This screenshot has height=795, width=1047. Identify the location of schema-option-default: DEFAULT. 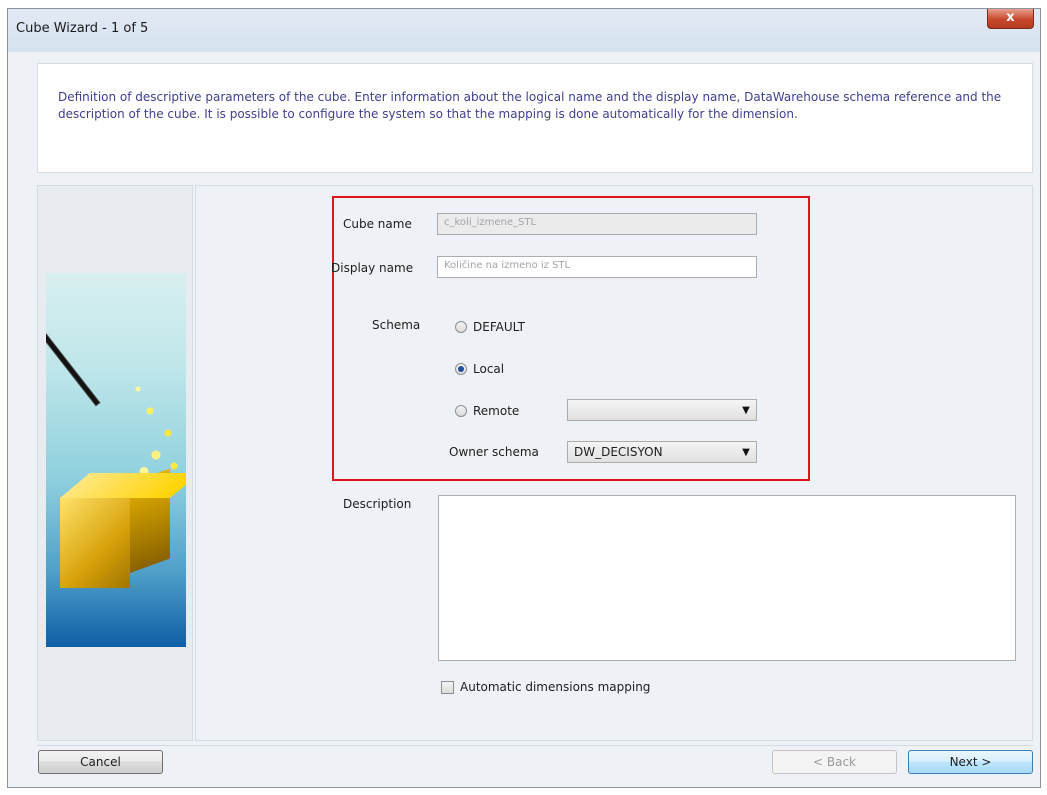
(490, 327).